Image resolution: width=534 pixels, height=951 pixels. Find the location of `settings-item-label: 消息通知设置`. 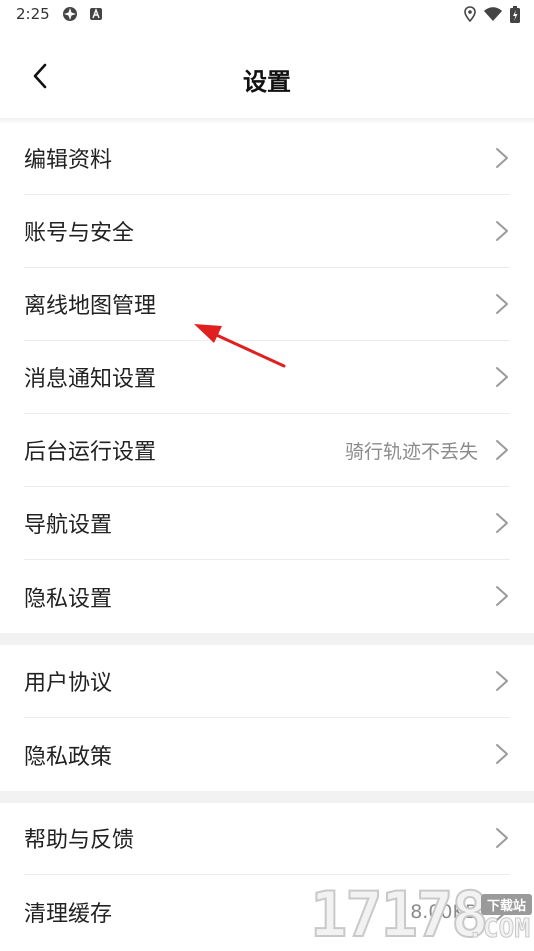

settings-item-label: 消息通知设置 is located at coordinates (90, 379).